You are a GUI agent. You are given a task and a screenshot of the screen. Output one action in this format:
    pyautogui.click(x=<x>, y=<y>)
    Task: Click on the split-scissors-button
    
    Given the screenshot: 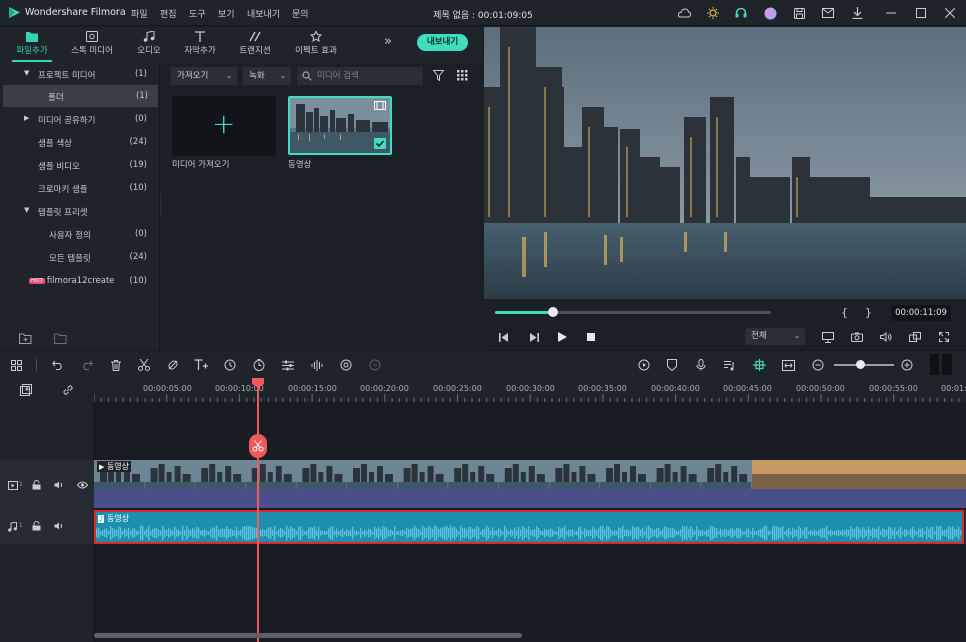 What is the action you would take?
    pyautogui.click(x=258, y=446)
    